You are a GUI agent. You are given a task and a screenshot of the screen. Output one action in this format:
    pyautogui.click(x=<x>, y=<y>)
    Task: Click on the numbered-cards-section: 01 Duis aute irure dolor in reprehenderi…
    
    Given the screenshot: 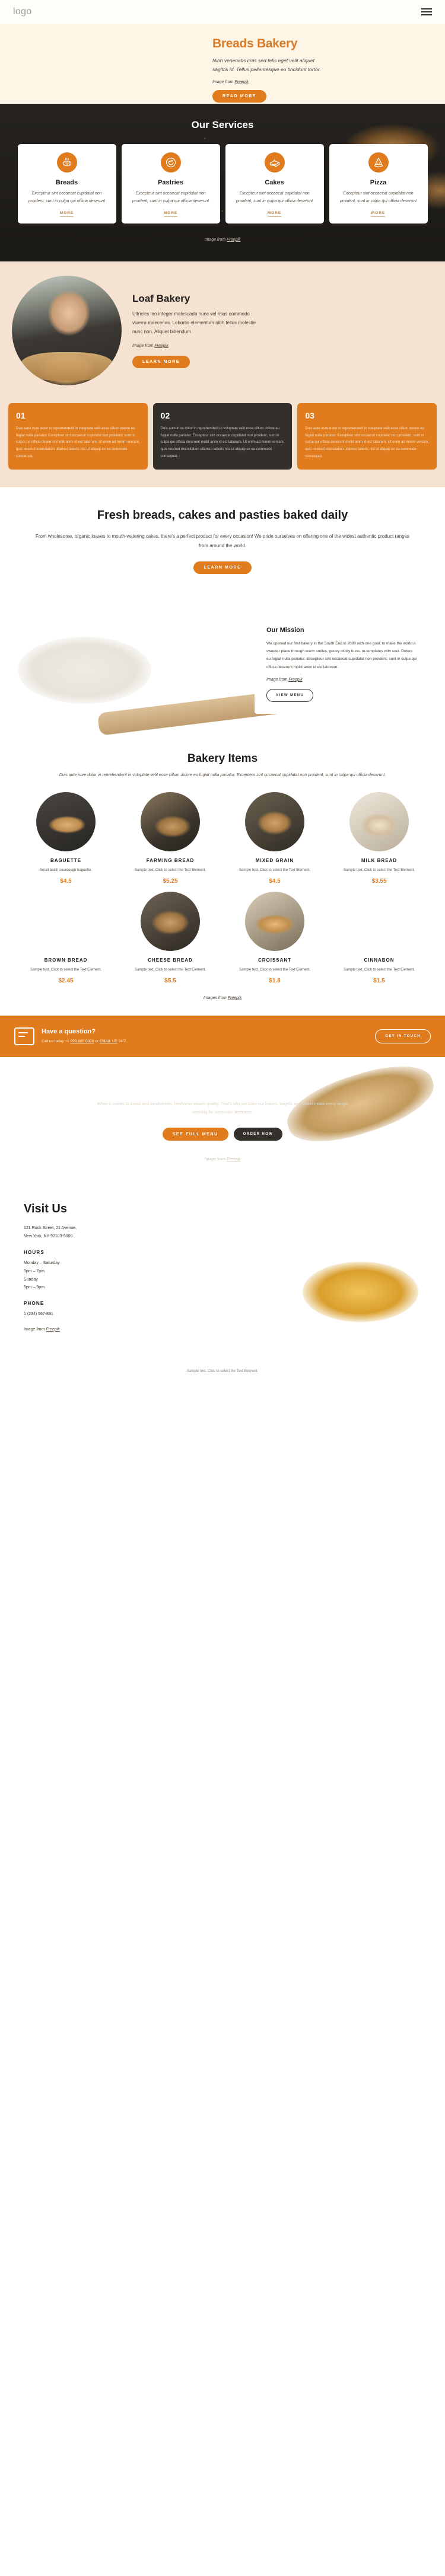 What is the action you would take?
    pyautogui.click(x=223, y=444)
    